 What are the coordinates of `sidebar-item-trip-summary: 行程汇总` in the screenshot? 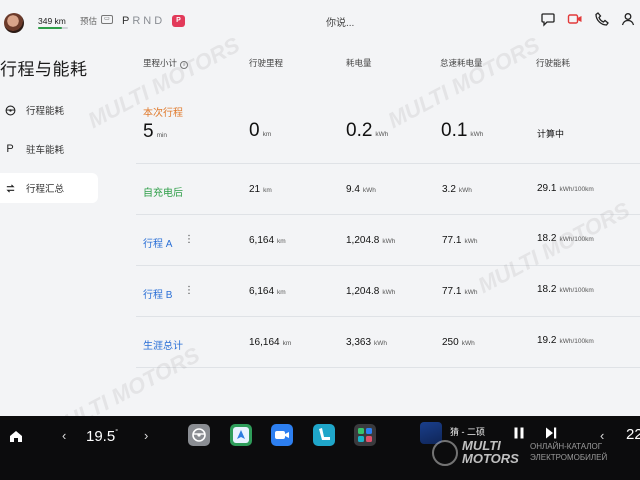 It's located at (49, 188).